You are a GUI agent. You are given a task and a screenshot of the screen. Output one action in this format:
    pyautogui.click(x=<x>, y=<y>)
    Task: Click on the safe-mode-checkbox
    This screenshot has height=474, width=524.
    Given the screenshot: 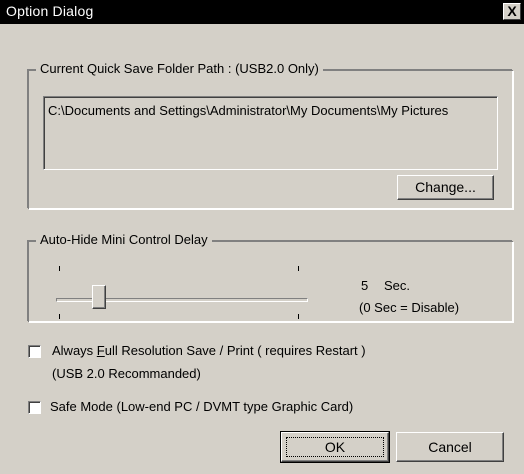 What is the action you would take?
    pyautogui.click(x=34, y=407)
    